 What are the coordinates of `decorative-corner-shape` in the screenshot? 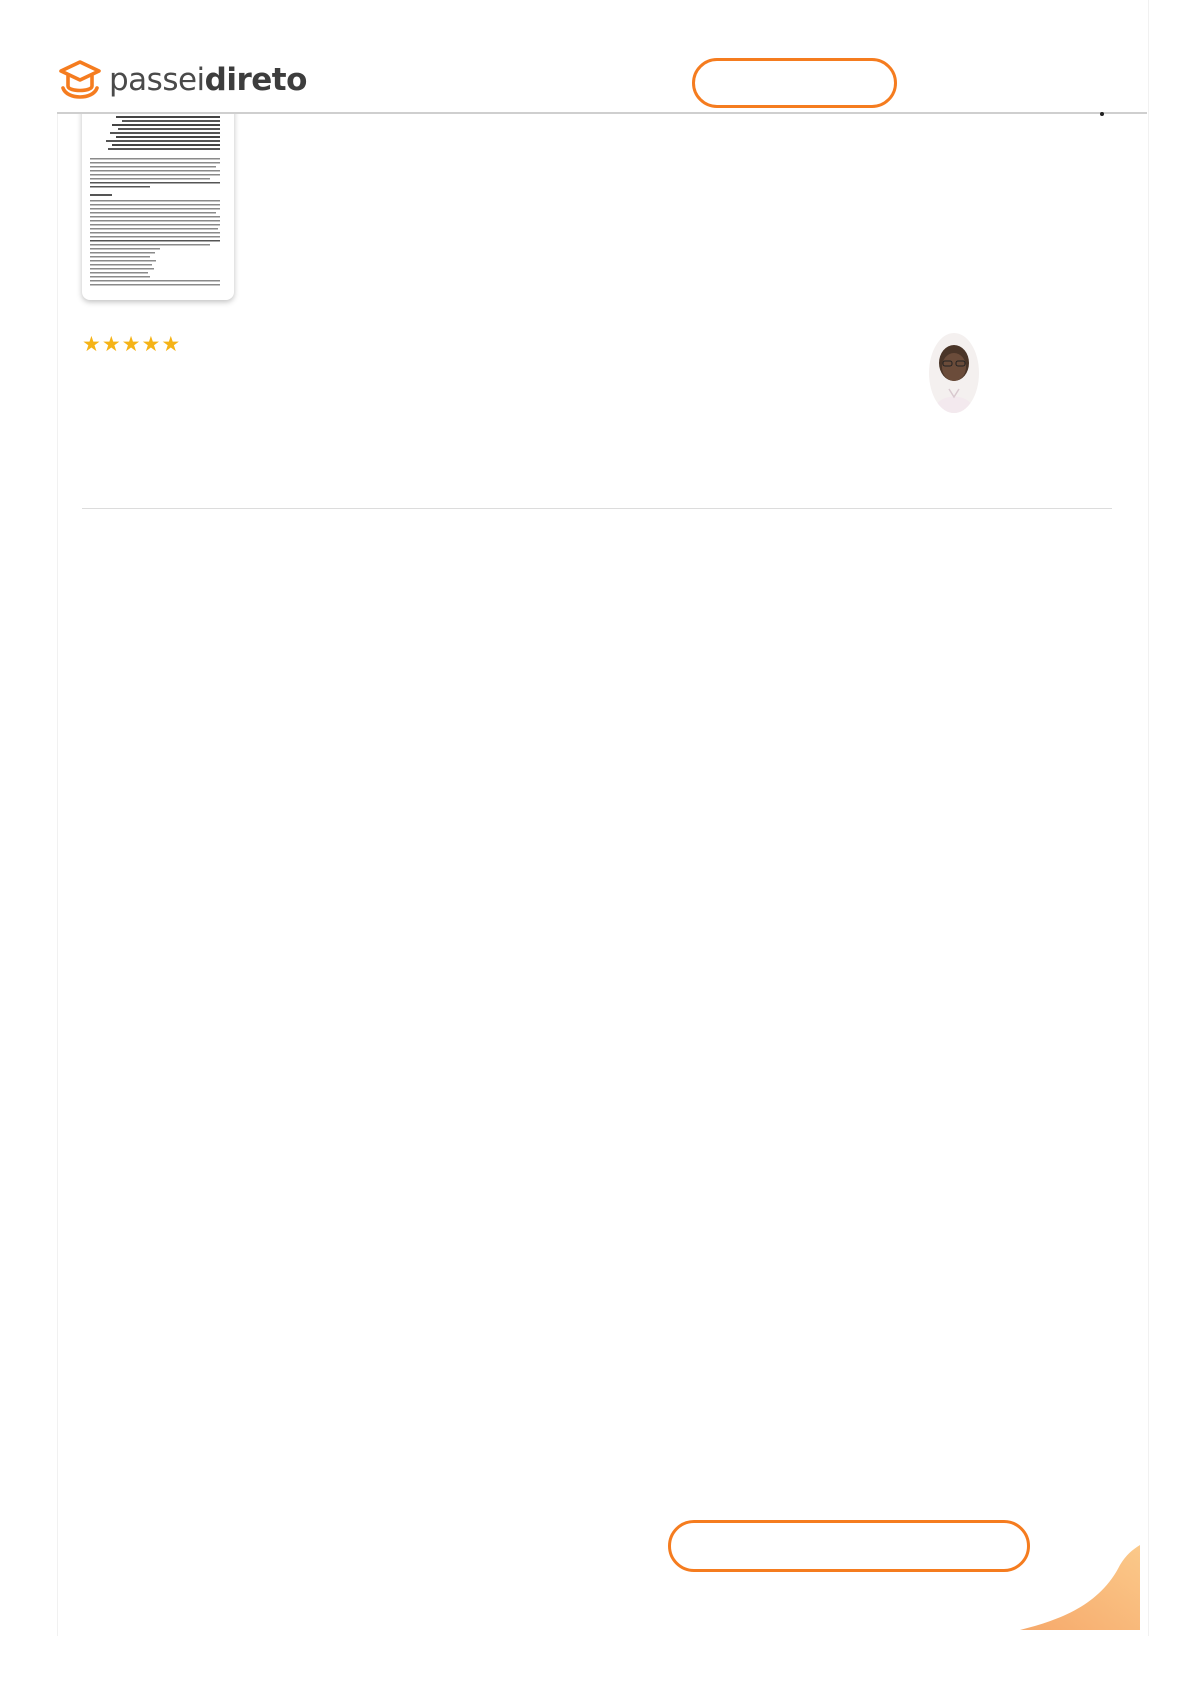 It's located at (1080, 1587).